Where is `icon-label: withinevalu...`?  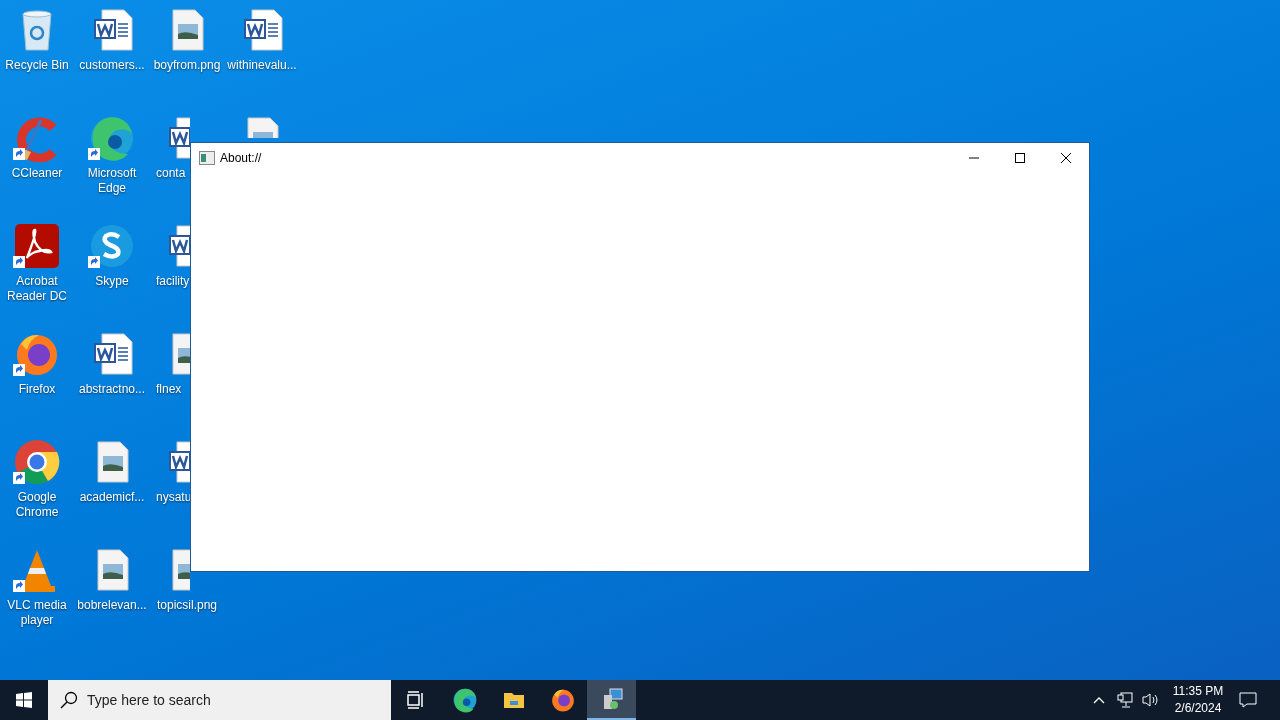
icon-label: withinevalu... is located at coordinates (262, 65).